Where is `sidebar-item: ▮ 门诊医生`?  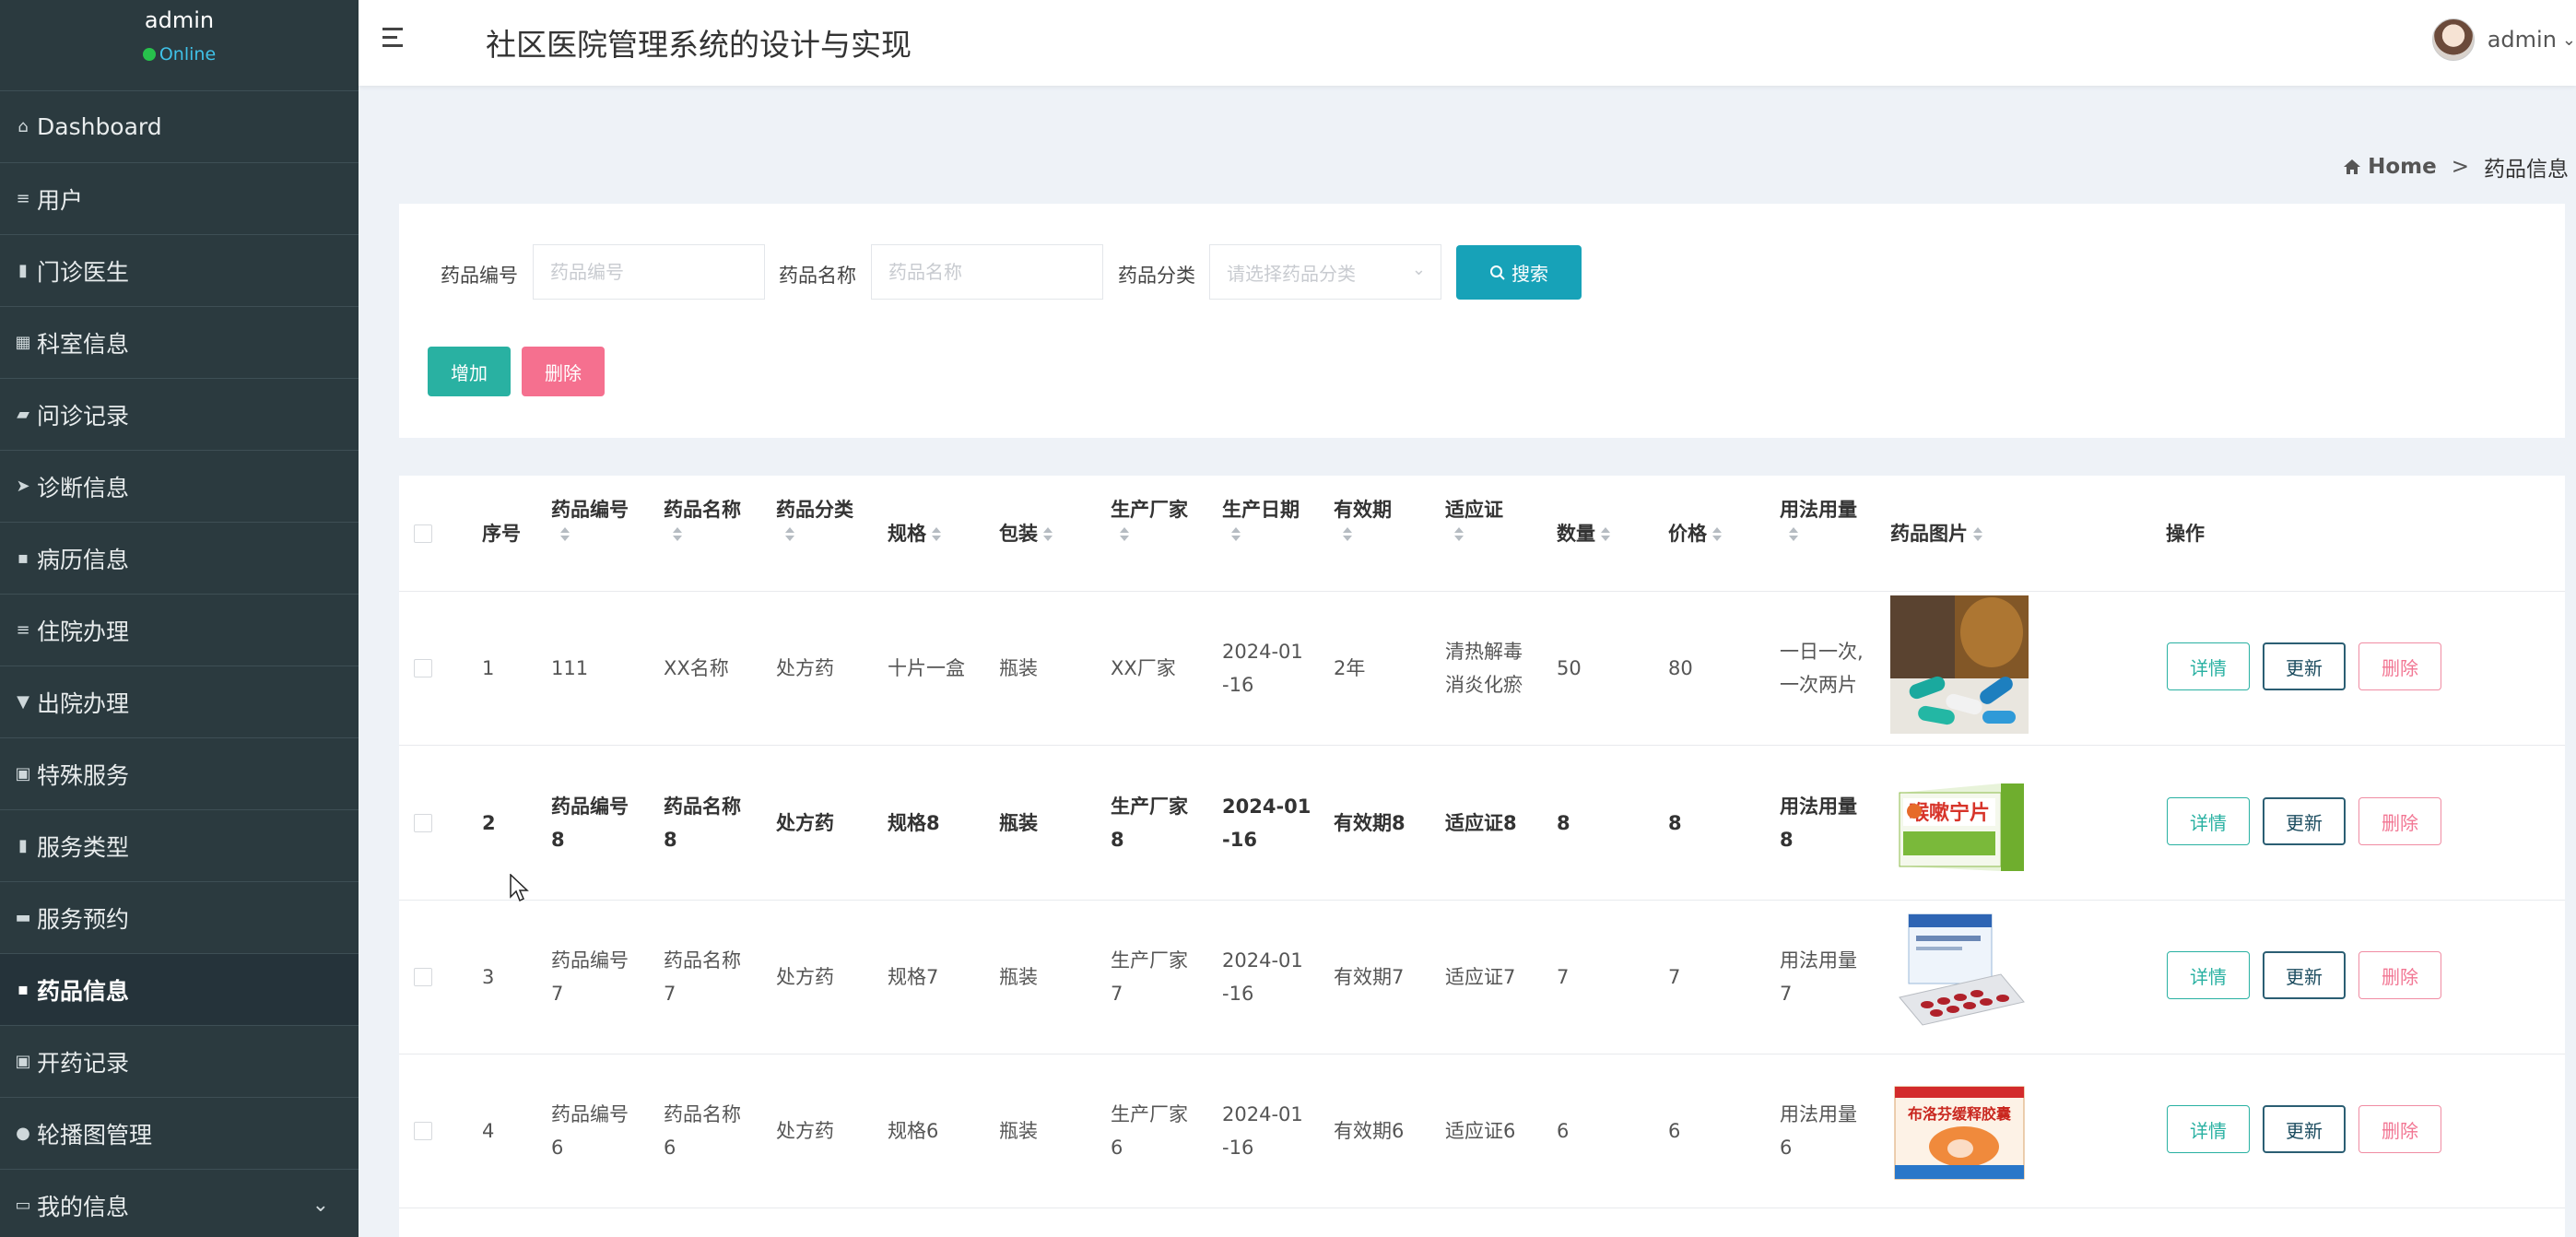 sidebar-item: ▮ 门诊医生 is located at coordinates (179, 271).